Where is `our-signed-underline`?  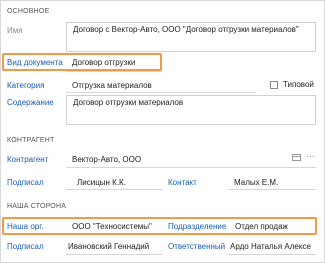
our-signed-underline is located at coordinates (114, 254).